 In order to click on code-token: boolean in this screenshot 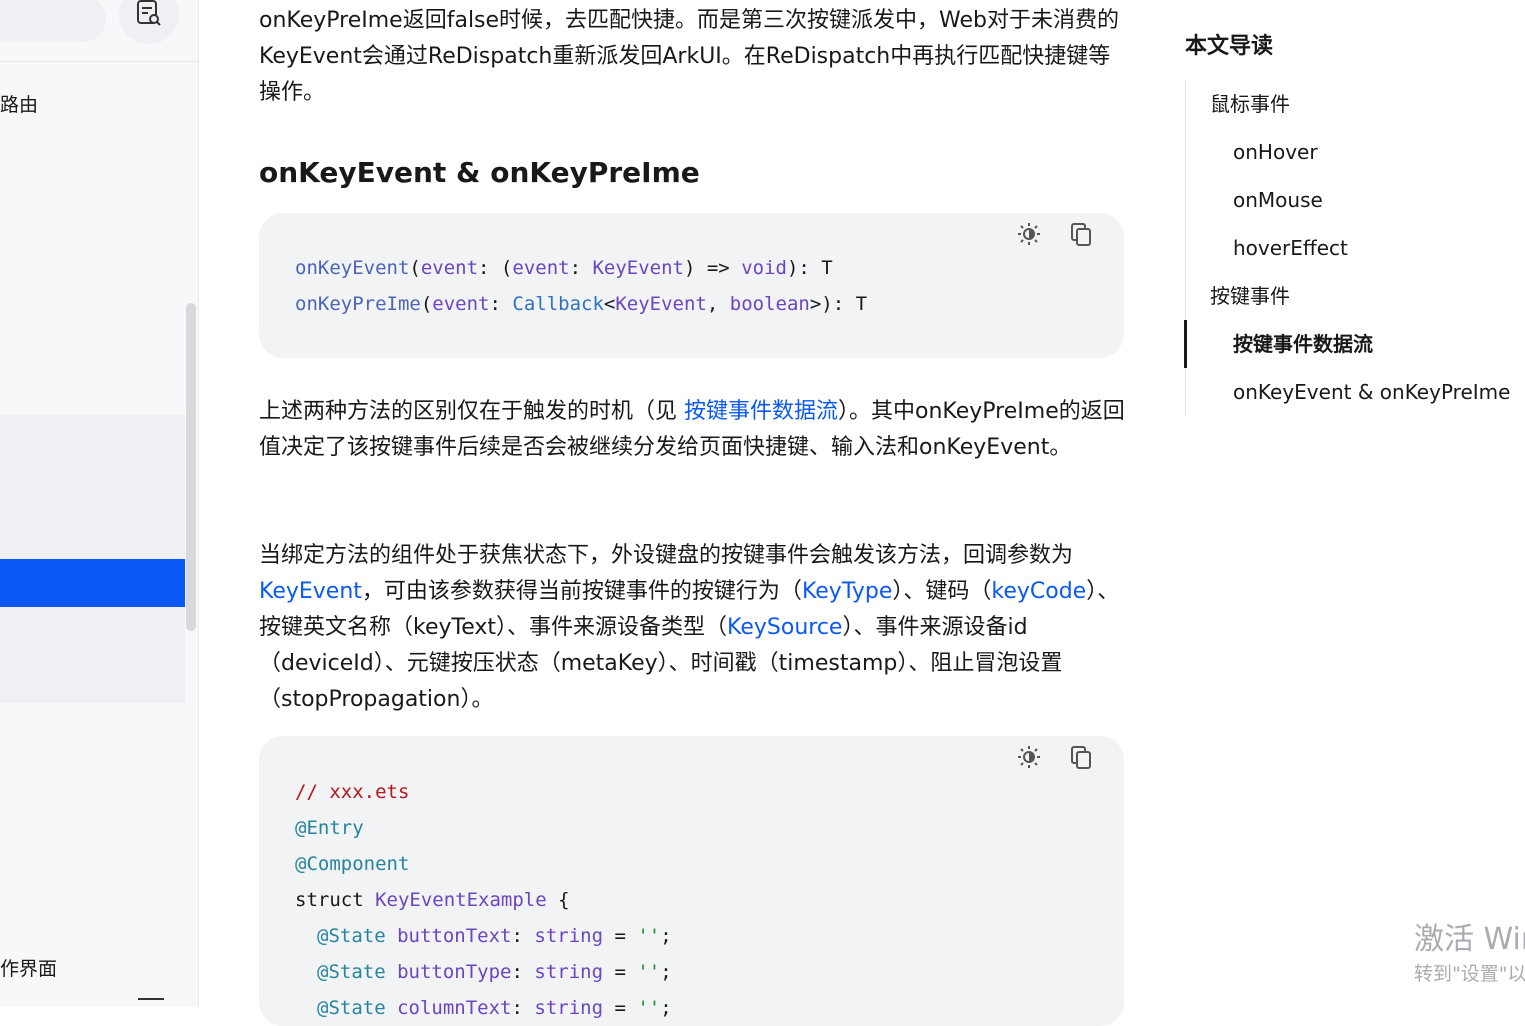, I will do `click(769, 304)`.